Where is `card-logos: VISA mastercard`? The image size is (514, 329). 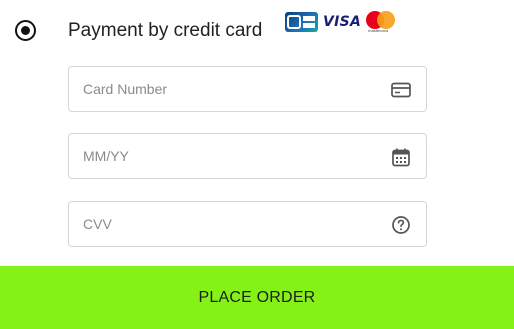 card-logos: VISA mastercard is located at coordinates (340, 22).